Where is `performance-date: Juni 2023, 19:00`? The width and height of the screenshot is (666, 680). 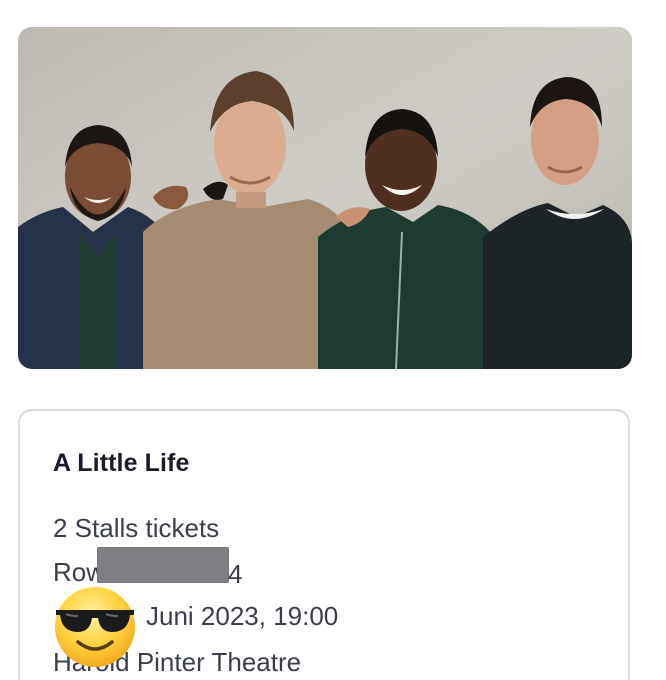
performance-date: Juni 2023, 19:00 is located at coordinates (242, 616).